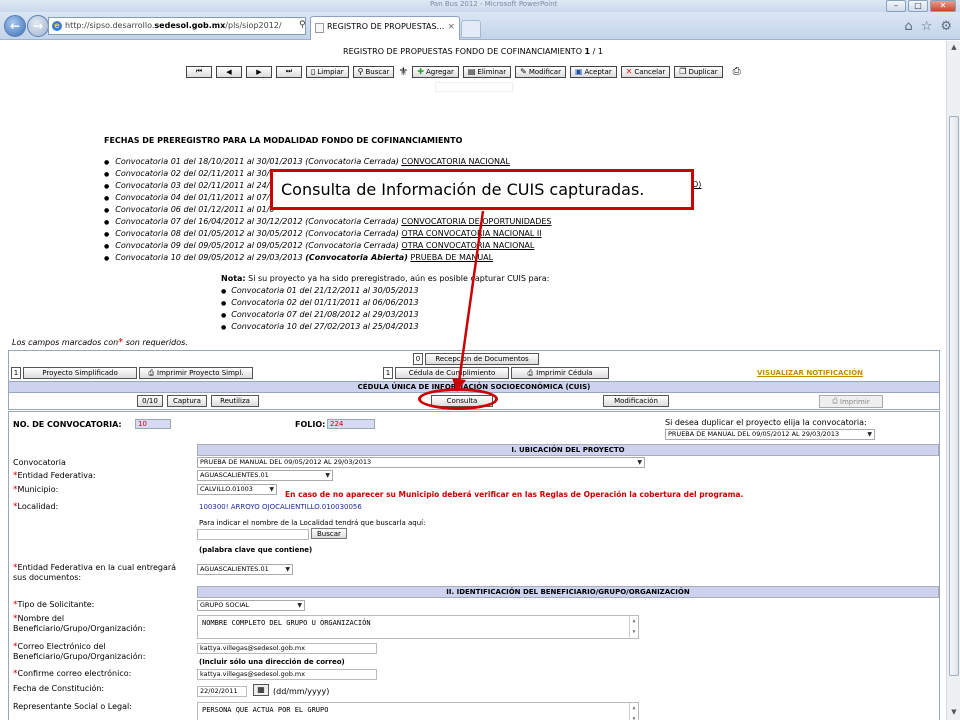 The width and height of the screenshot is (960, 720). What do you see at coordinates (629, 71) in the screenshot?
I see `x-icon: ✕` at bounding box center [629, 71].